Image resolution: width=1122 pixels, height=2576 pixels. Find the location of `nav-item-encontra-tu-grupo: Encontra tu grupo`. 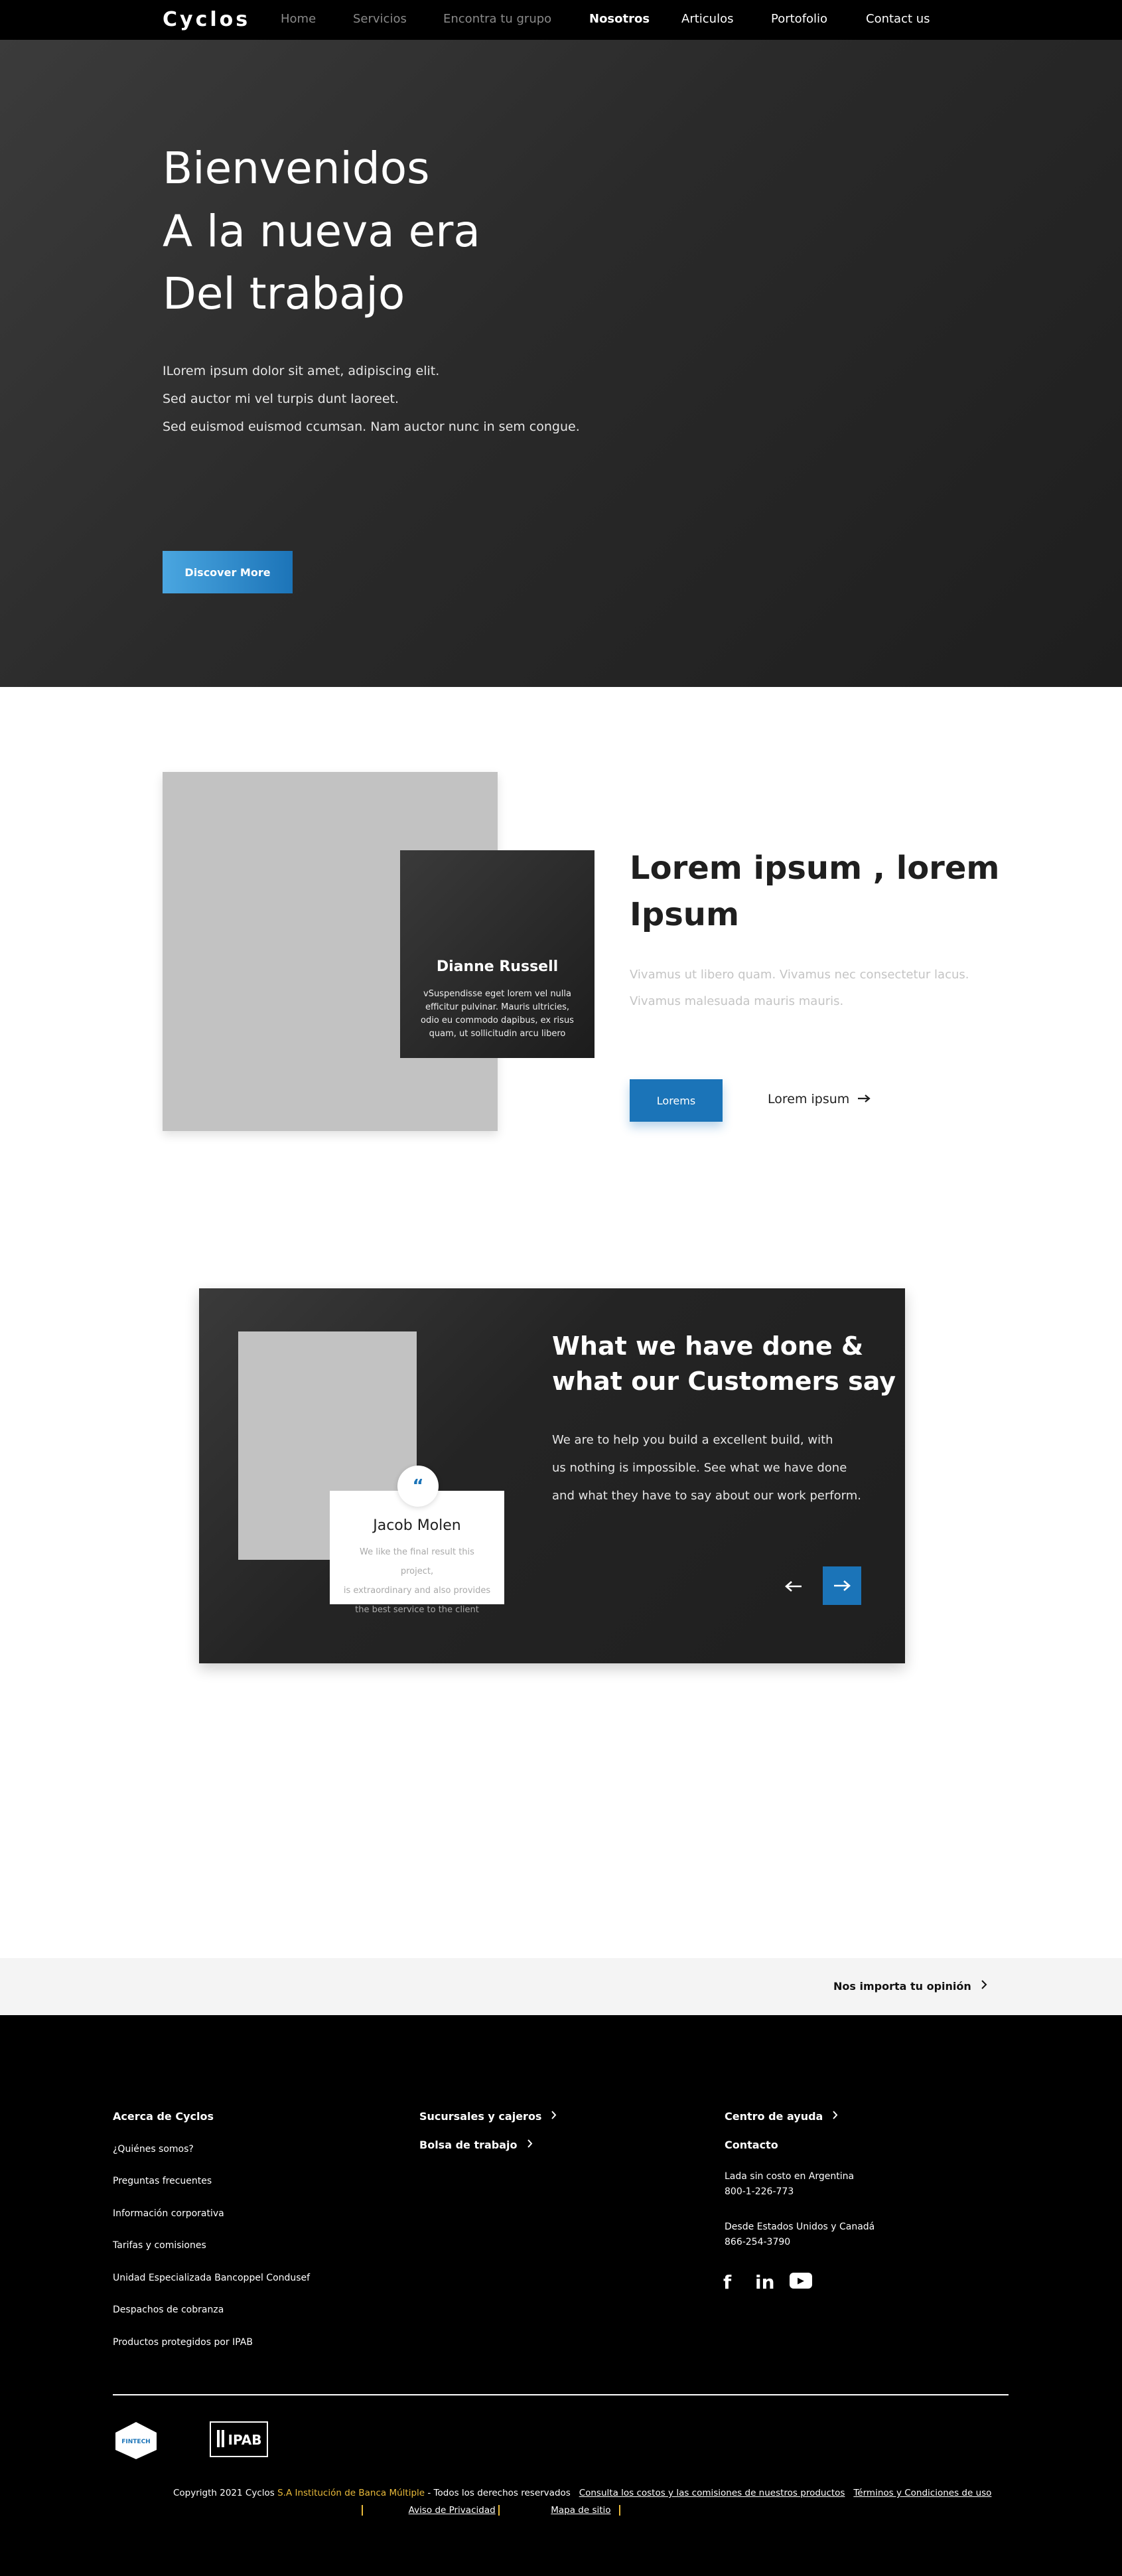

nav-item-encontra-tu-grupo: Encontra tu grupo is located at coordinates (497, 19).